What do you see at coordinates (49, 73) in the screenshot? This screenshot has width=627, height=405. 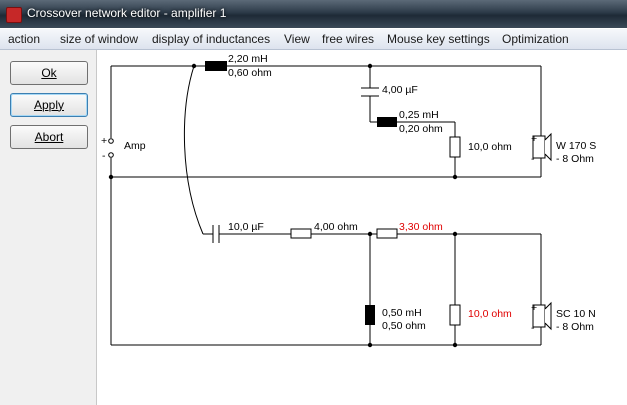 I see `ok-button: Ok` at bounding box center [49, 73].